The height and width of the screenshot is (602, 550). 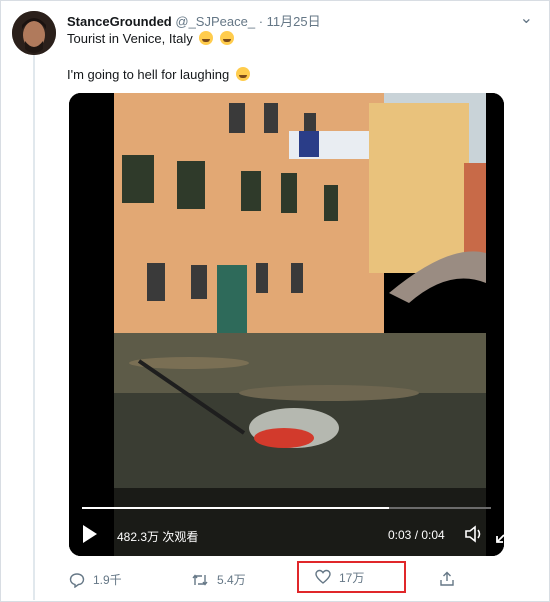 What do you see at coordinates (416, 535) in the screenshot?
I see `video-time: 0:03 / 0:04` at bounding box center [416, 535].